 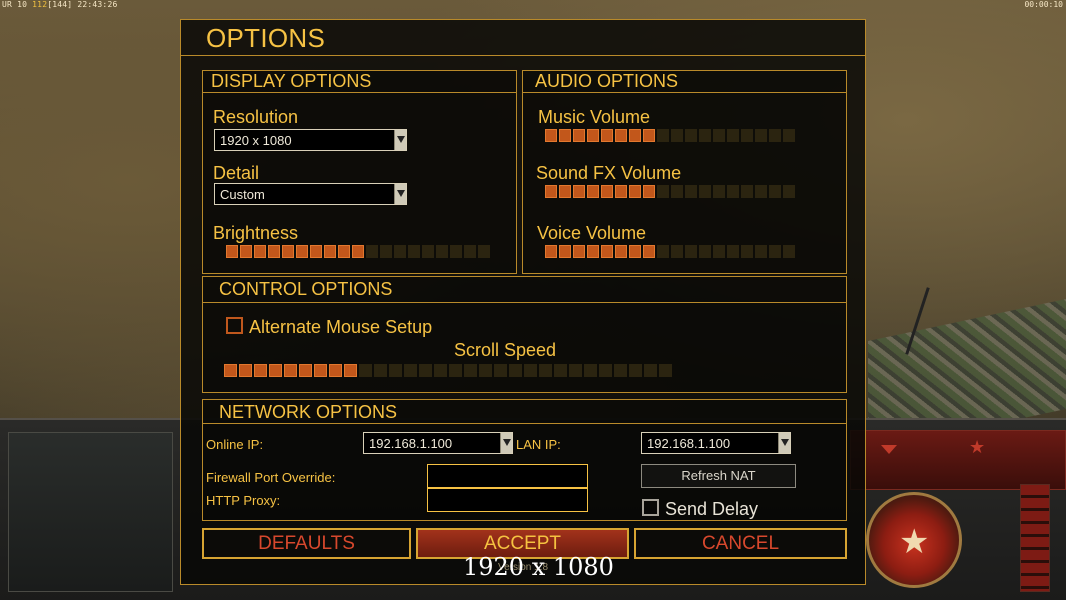 What do you see at coordinates (507, 476) in the screenshot?
I see `firewall-port-input` at bounding box center [507, 476].